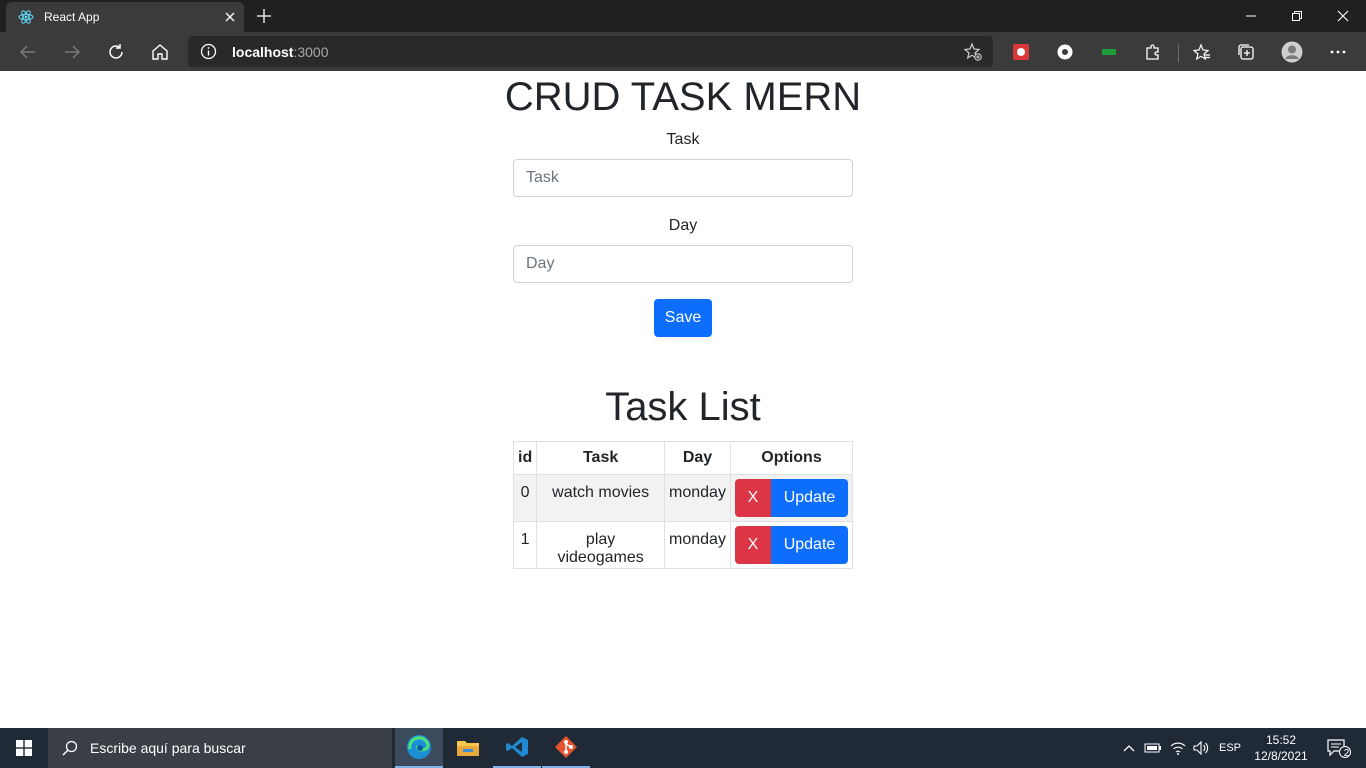 This screenshot has height=768, width=1366. What do you see at coordinates (24, 748) in the screenshot?
I see `windows-start-icon` at bounding box center [24, 748].